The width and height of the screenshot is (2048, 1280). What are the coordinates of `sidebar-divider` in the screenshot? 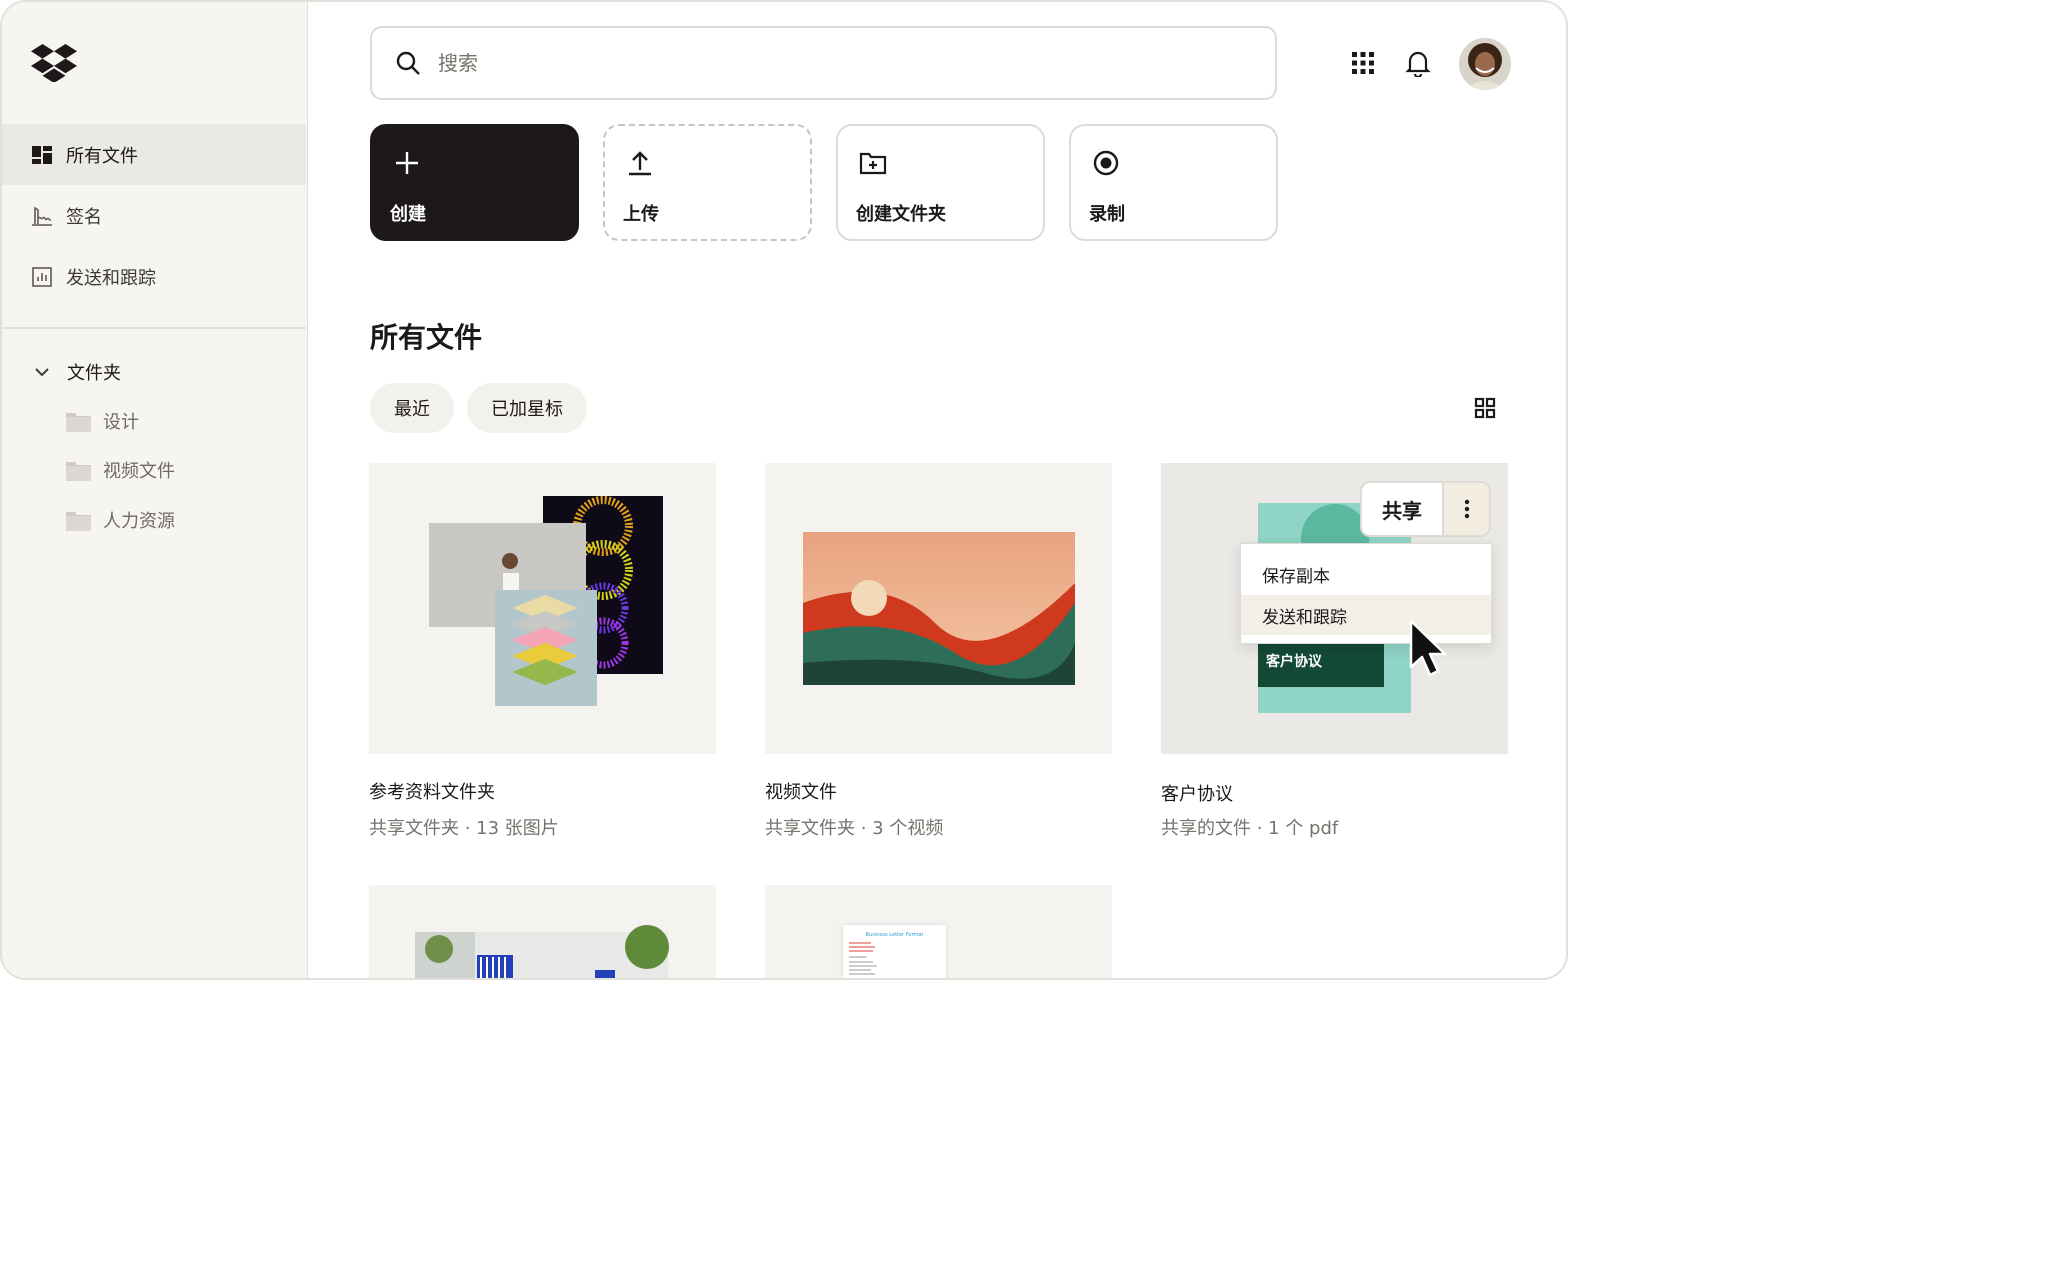 It's located at (154, 328).